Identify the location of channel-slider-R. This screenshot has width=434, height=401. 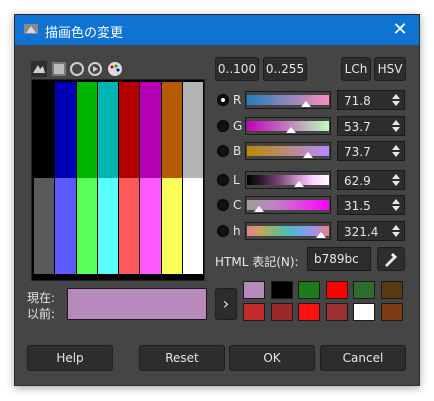
(288, 100).